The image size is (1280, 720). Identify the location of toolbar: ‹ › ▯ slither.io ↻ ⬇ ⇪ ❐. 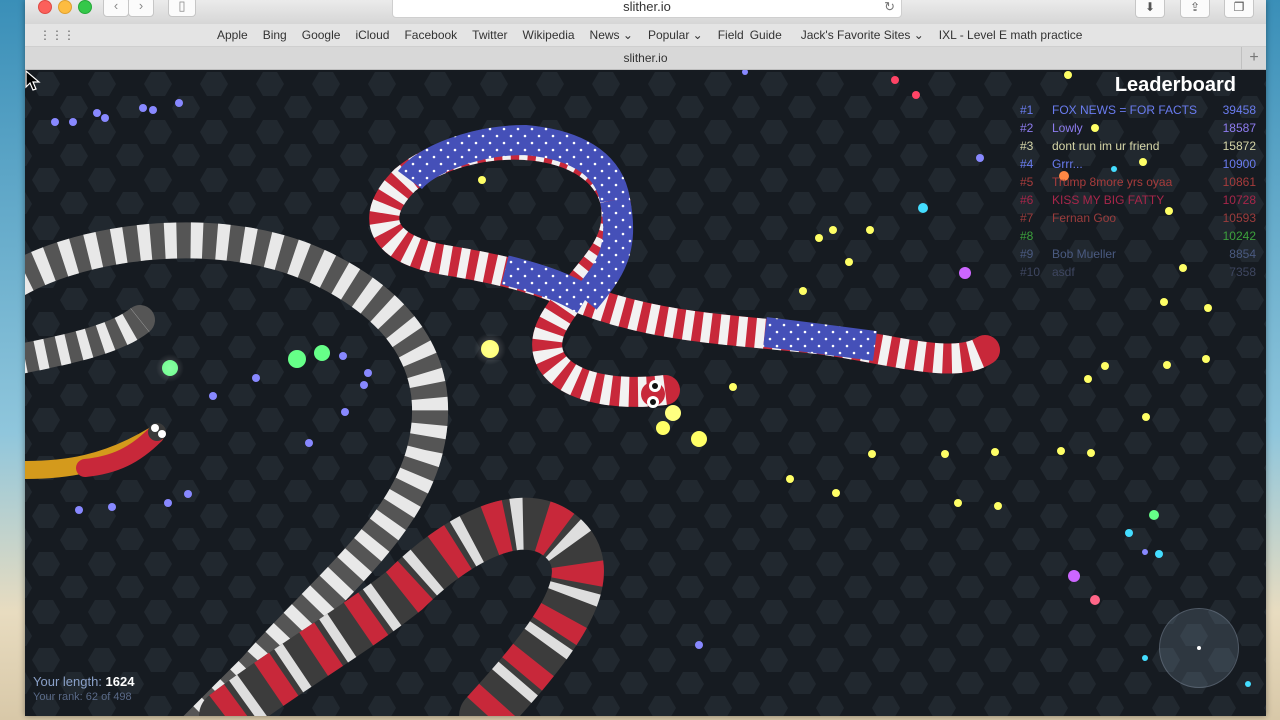
(645, 12).